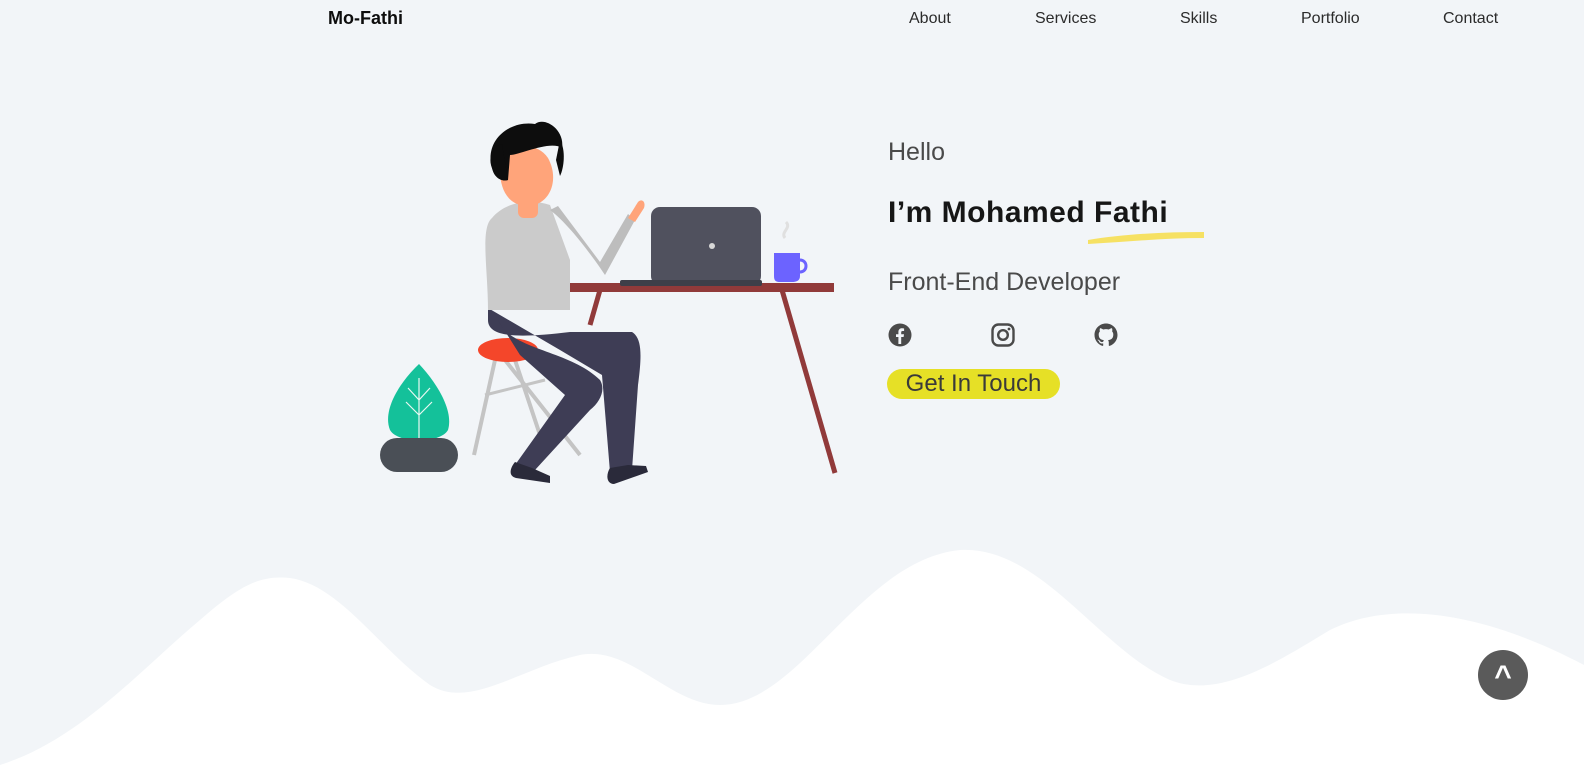  I want to click on developer-illustration, so click(609, 302).